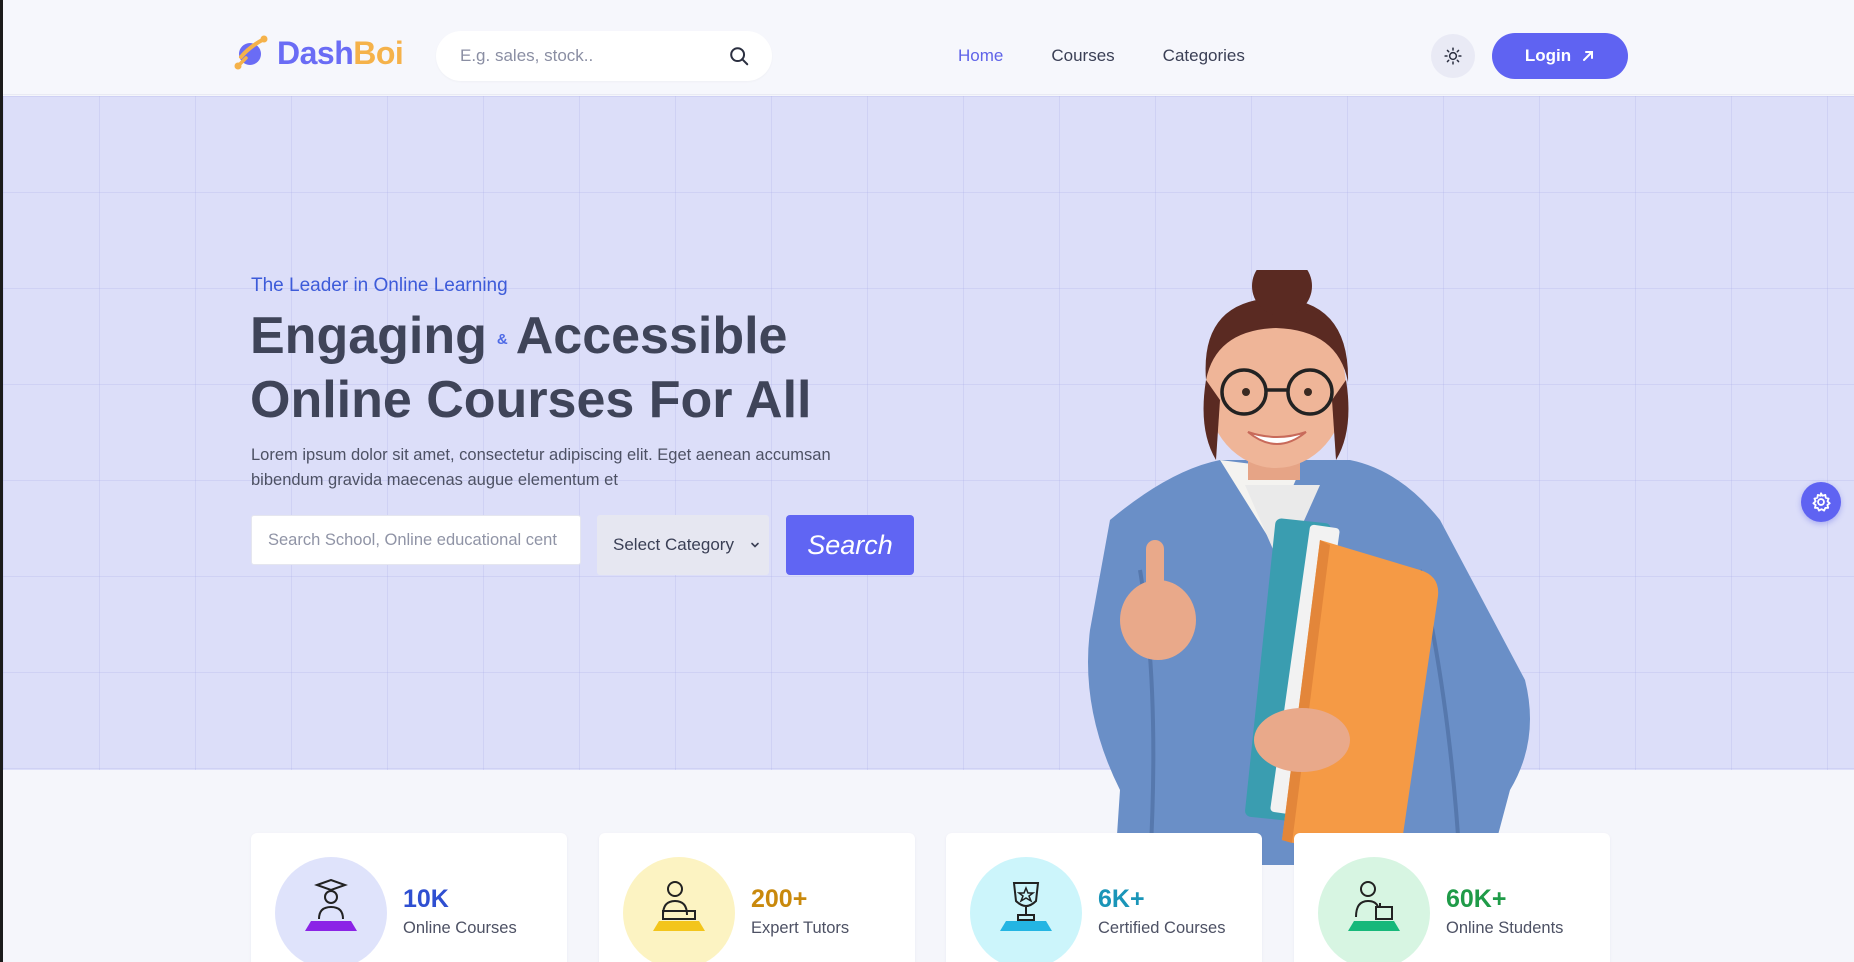  What do you see at coordinates (1026, 906) in the screenshot?
I see `trophy-icon` at bounding box center [1026, 906].